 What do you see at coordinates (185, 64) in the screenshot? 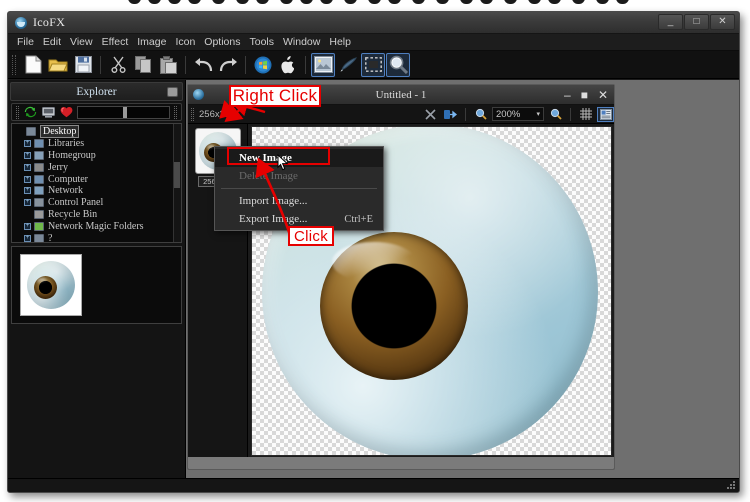
I see `toolbar-separator` at bounding box center [185, 64].